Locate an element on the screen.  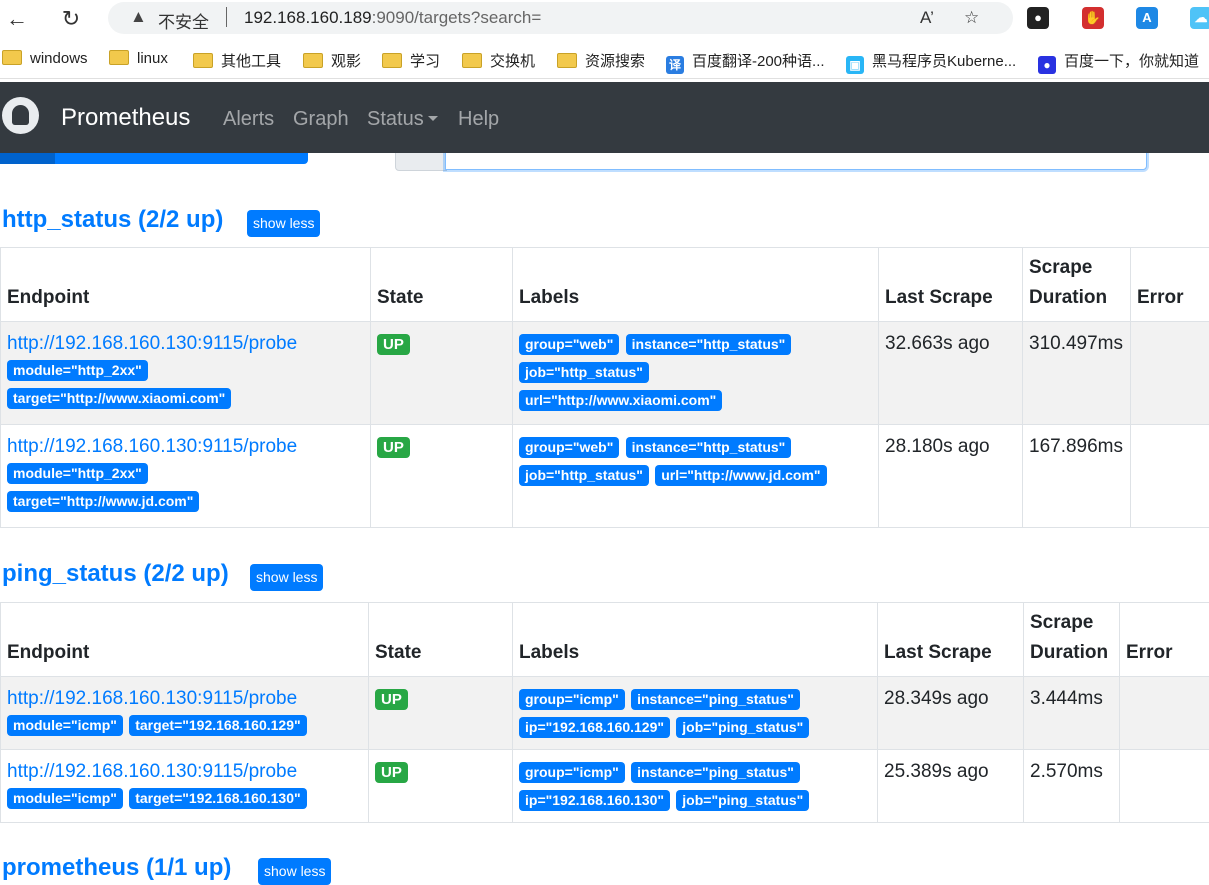
bookmark-switch: 交换机 is located at coordinates (498, 60).